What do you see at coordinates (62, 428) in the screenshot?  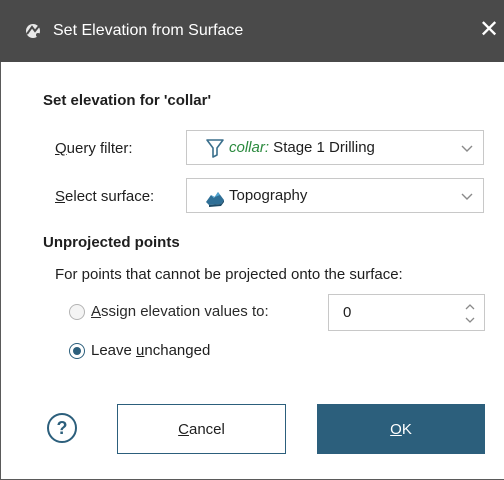 I see `help-icon: ?` at bounding box center [62, 428].